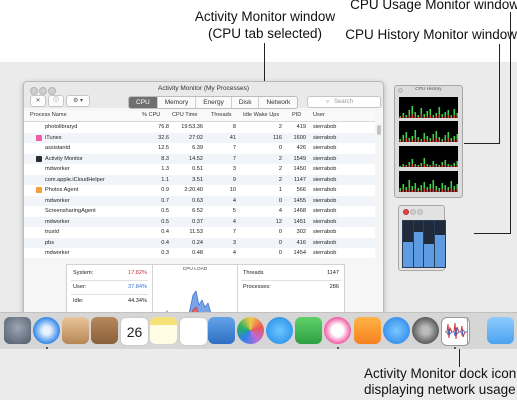 The height and width of the screenshot is (400, 517). Describe the element at coordinates (250, 330) in the screenshot. I see `photos-icon` at that location.